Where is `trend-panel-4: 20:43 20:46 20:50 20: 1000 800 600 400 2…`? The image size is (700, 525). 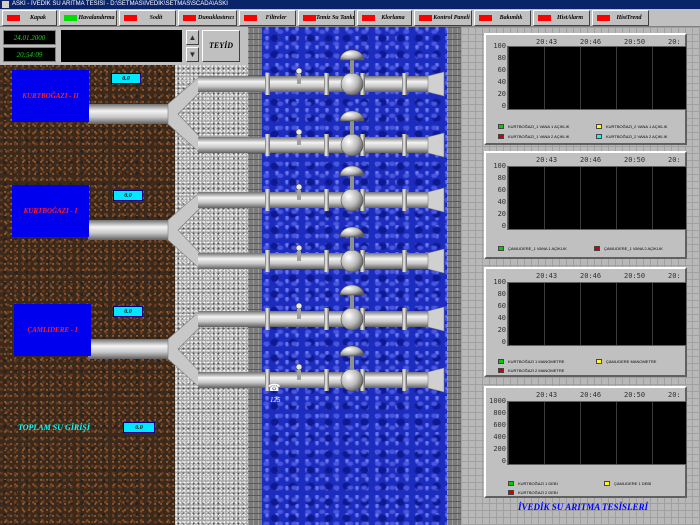
trend-panel-4: 20:43 20:46 20:50 20: 1000 800 600 400 2… is located at coordinates (585, 442).